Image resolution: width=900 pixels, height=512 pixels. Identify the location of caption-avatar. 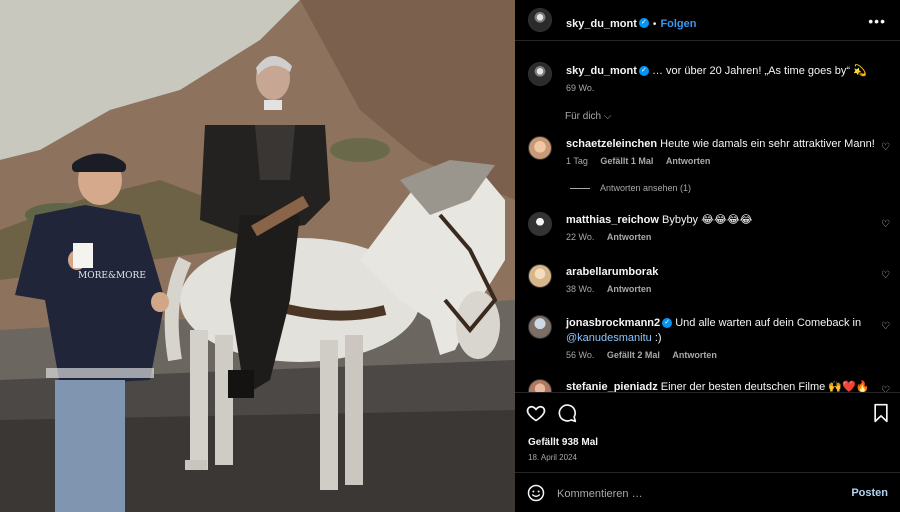
(540, 74).